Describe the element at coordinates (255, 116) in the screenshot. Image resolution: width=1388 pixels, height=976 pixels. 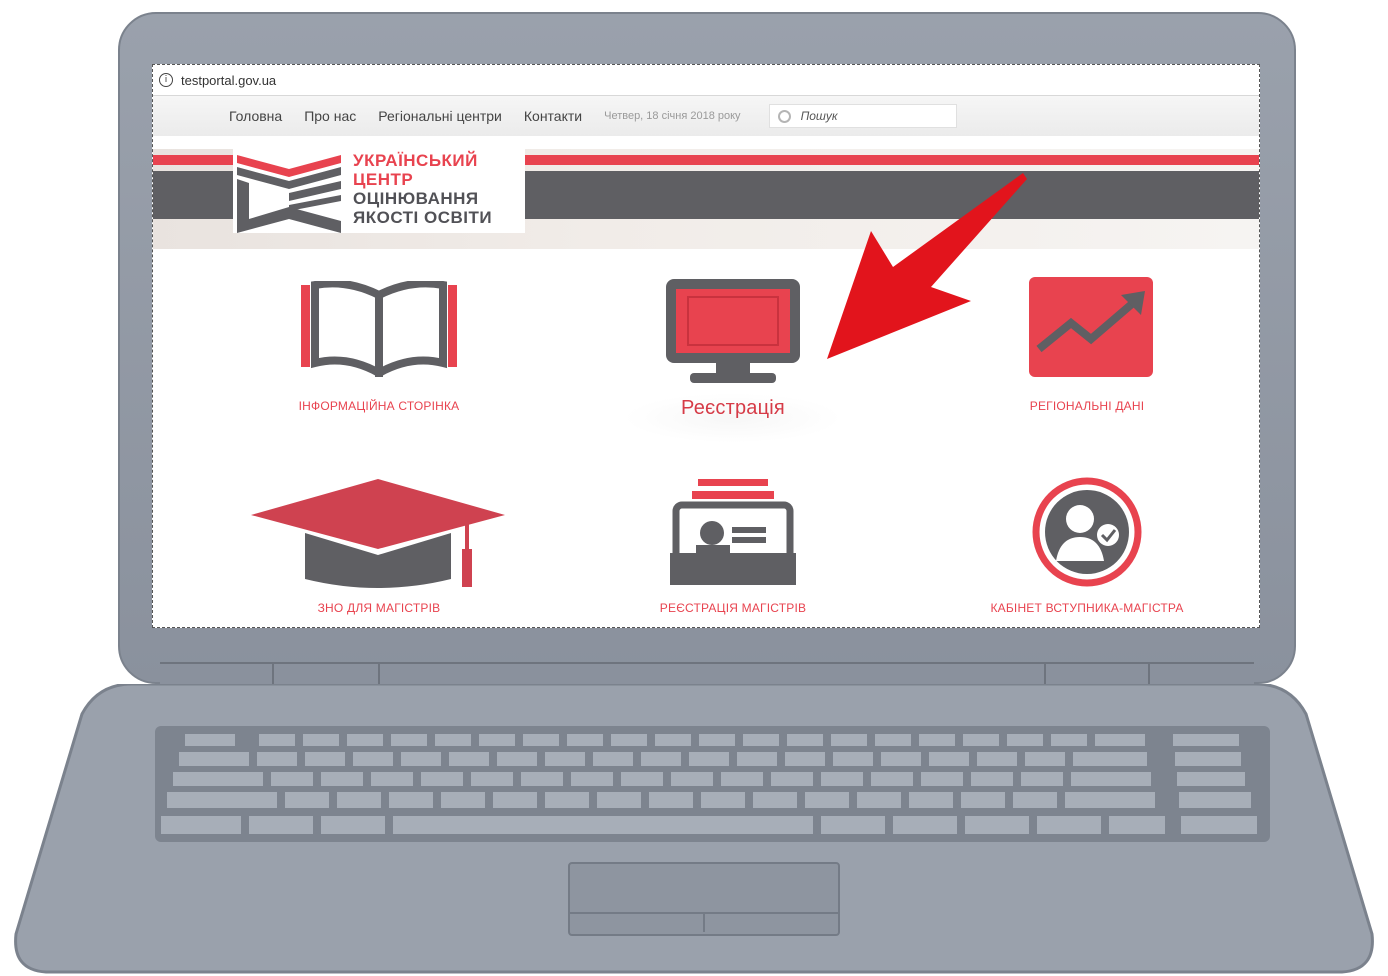
I see `nav-item-home: Головна` at that location.